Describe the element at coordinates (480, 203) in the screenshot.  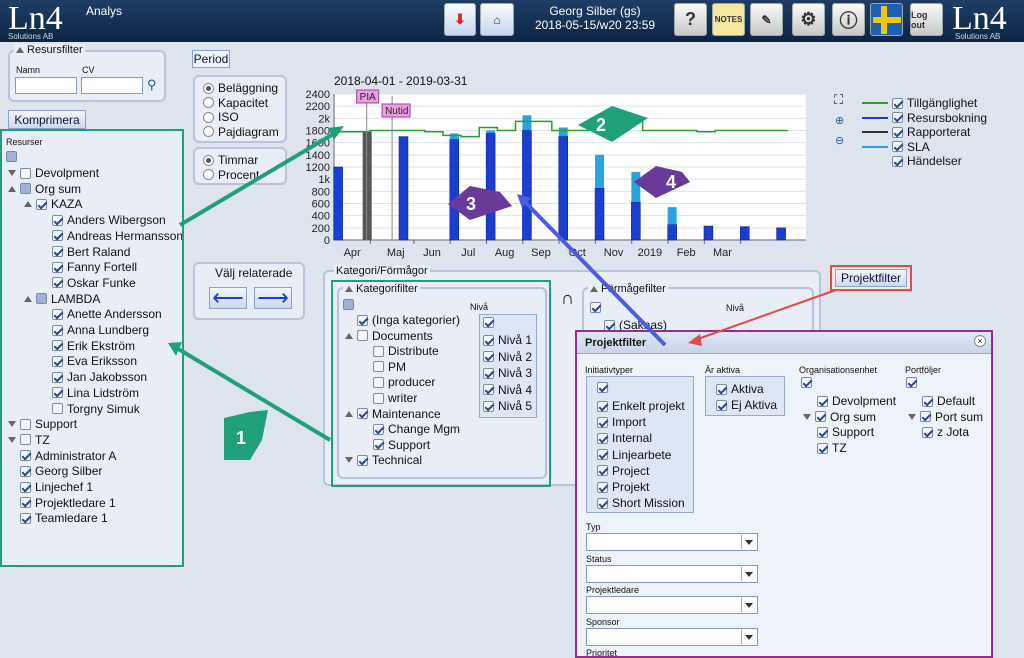
I see `annotation-3-marker` at that location.